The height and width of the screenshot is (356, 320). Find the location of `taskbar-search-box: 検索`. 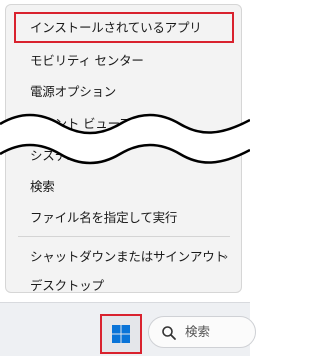

taskbar-search-box: 検索 is located at coordinates (202, 332).